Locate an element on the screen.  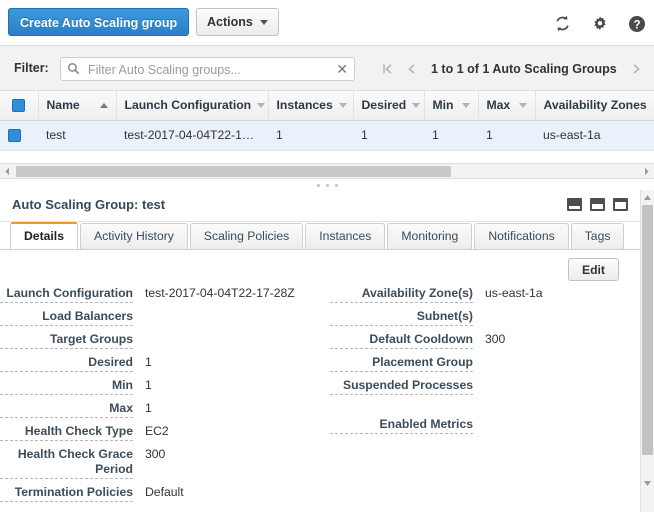
column-header-desired: Desired is located at coordinates (389, 106).